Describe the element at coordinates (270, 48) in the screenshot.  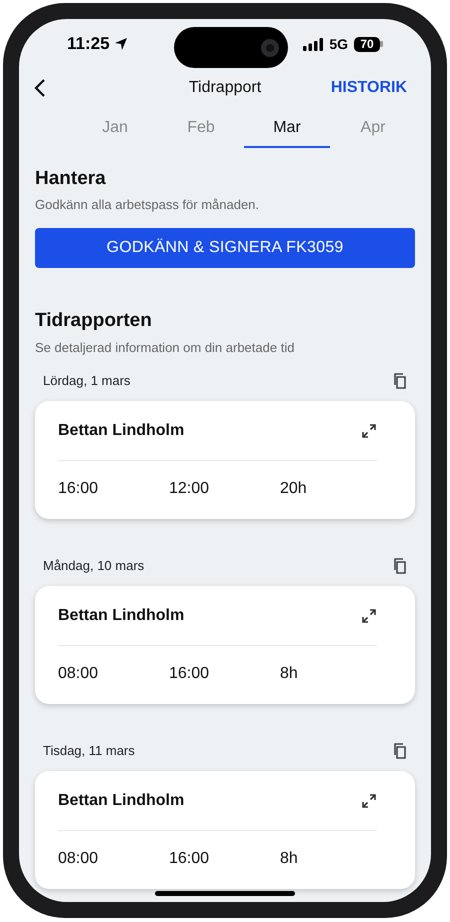
I see `camera-lens-icon` at that location.